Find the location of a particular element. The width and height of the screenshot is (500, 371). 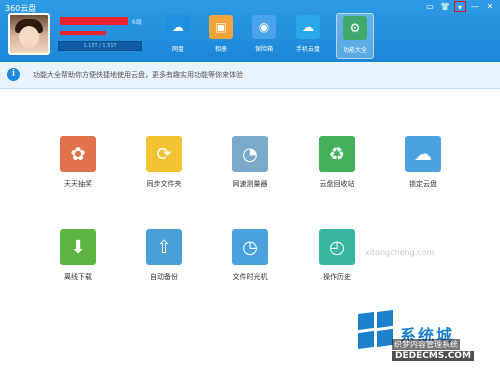

nav-label: 相册 is located at coordinates (220, 49).